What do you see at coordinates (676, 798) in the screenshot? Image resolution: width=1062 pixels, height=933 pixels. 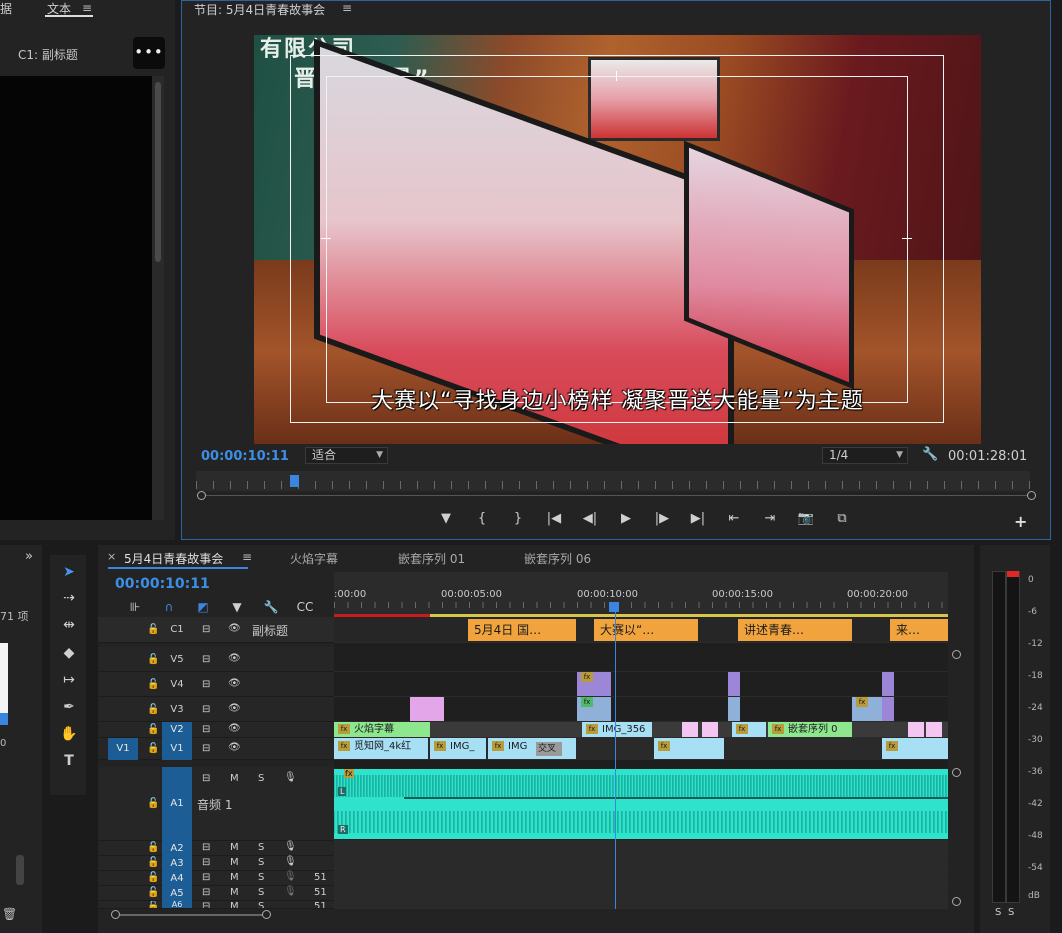 I see `volume-keyframe-line` at bounding box center [676, 798].